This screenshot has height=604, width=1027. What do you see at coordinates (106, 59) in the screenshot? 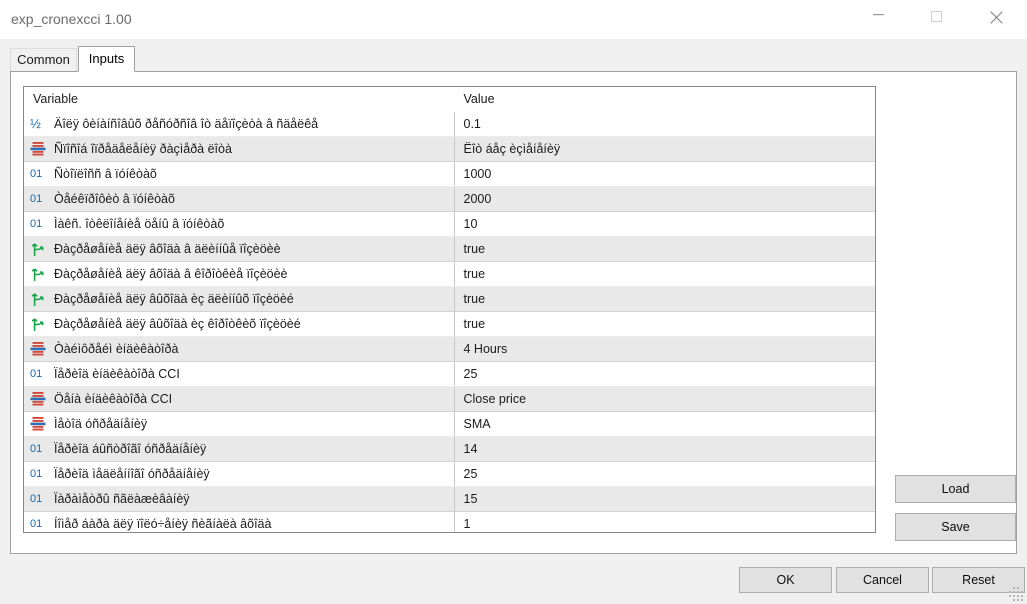
I see `tab-inputs: Inputs` at bounding box center [106, 59].